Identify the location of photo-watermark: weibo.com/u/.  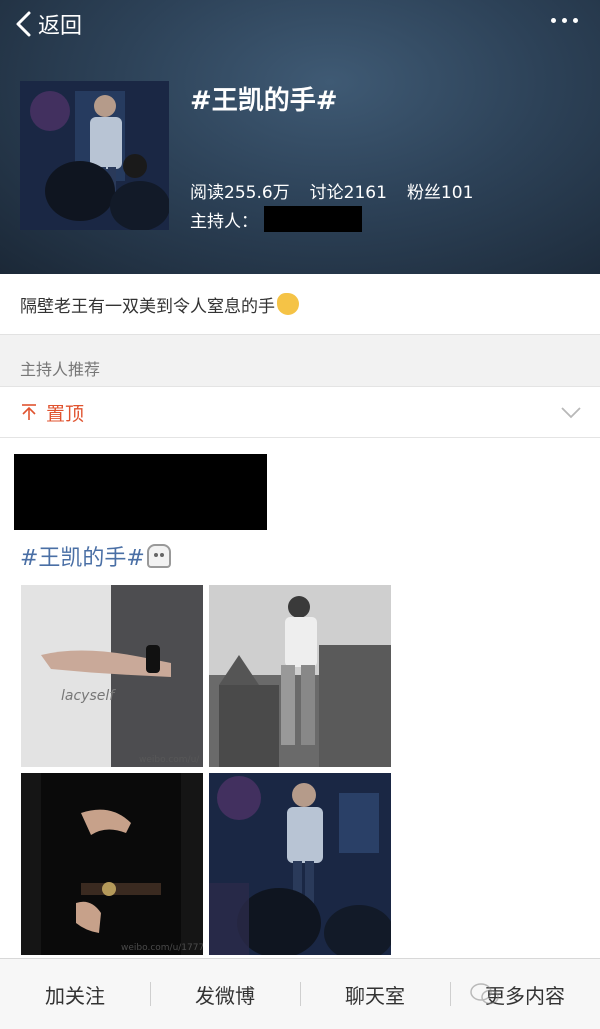
(169, 760).